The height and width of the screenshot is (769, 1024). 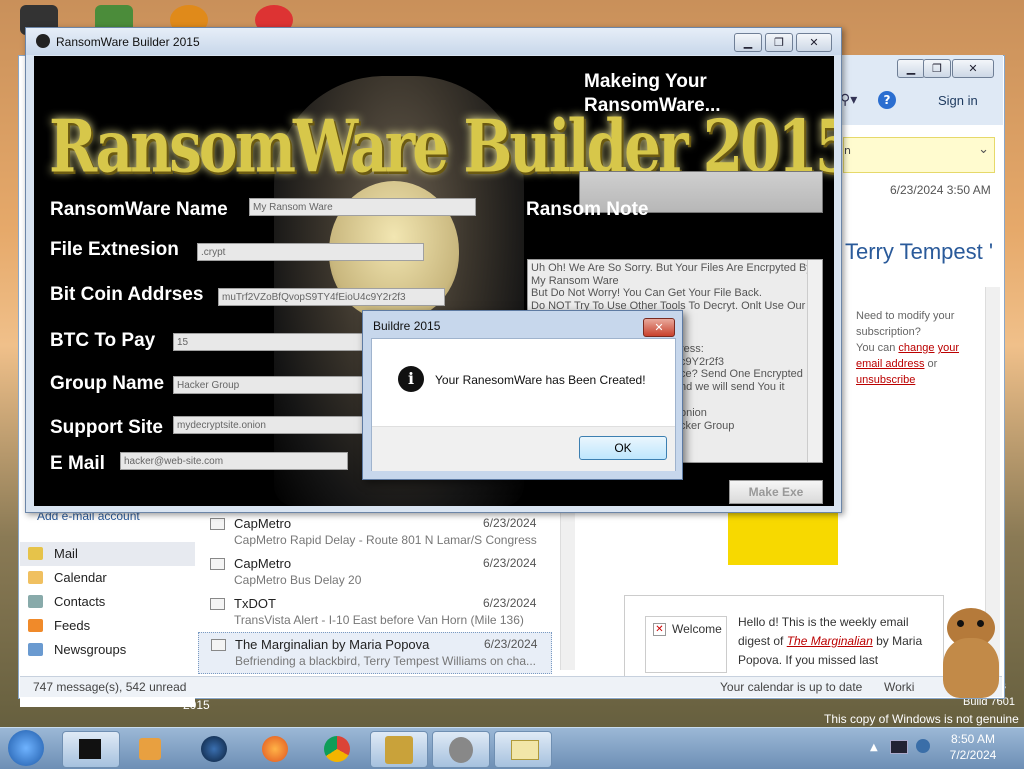 I want to click on chevron-down-icon: ⌄, so click(x=983, y=149).